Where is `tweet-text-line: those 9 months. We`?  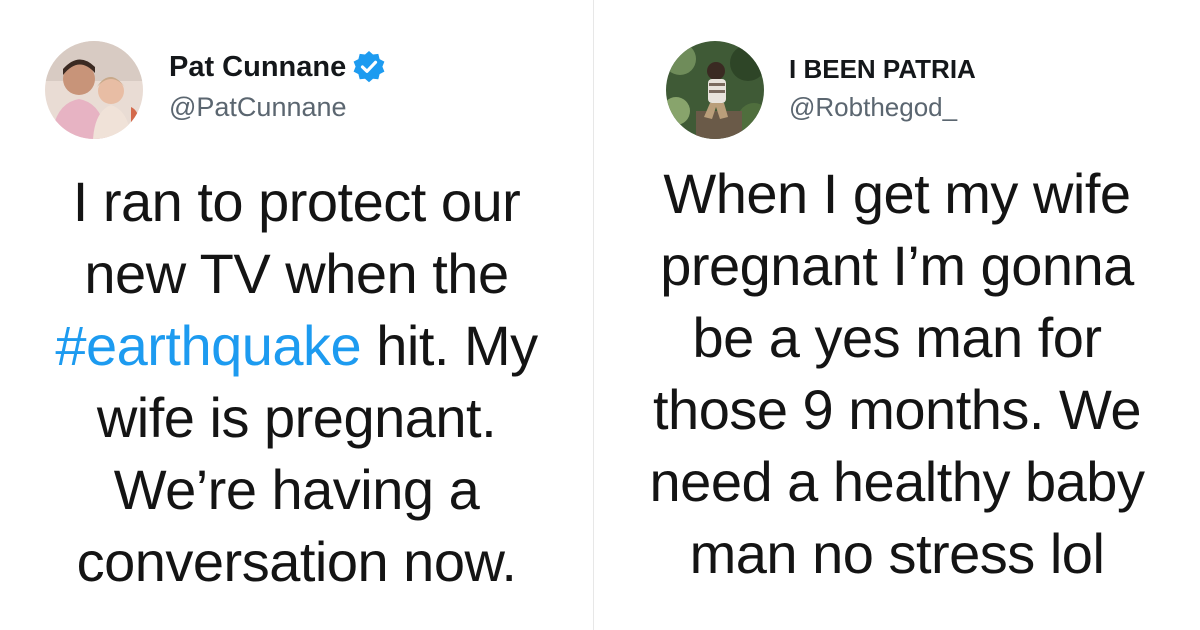 tweet-text-line: those 9 months. We is located at coordinates (897, 409).